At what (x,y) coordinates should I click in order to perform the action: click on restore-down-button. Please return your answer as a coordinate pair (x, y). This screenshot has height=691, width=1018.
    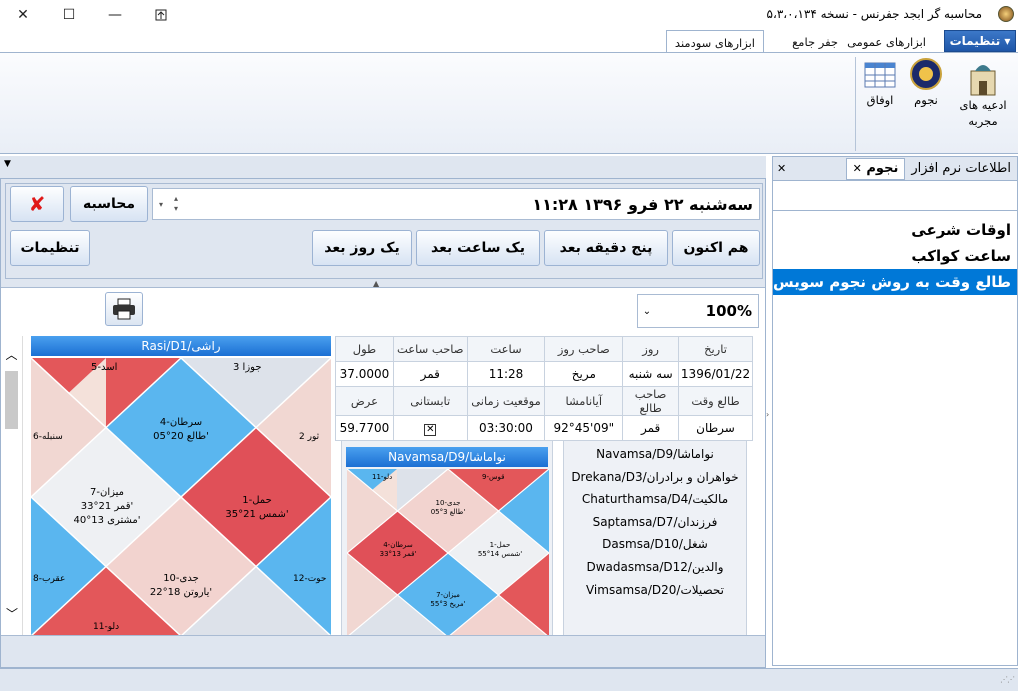
    Looking at the image, I should click on (161, 15).